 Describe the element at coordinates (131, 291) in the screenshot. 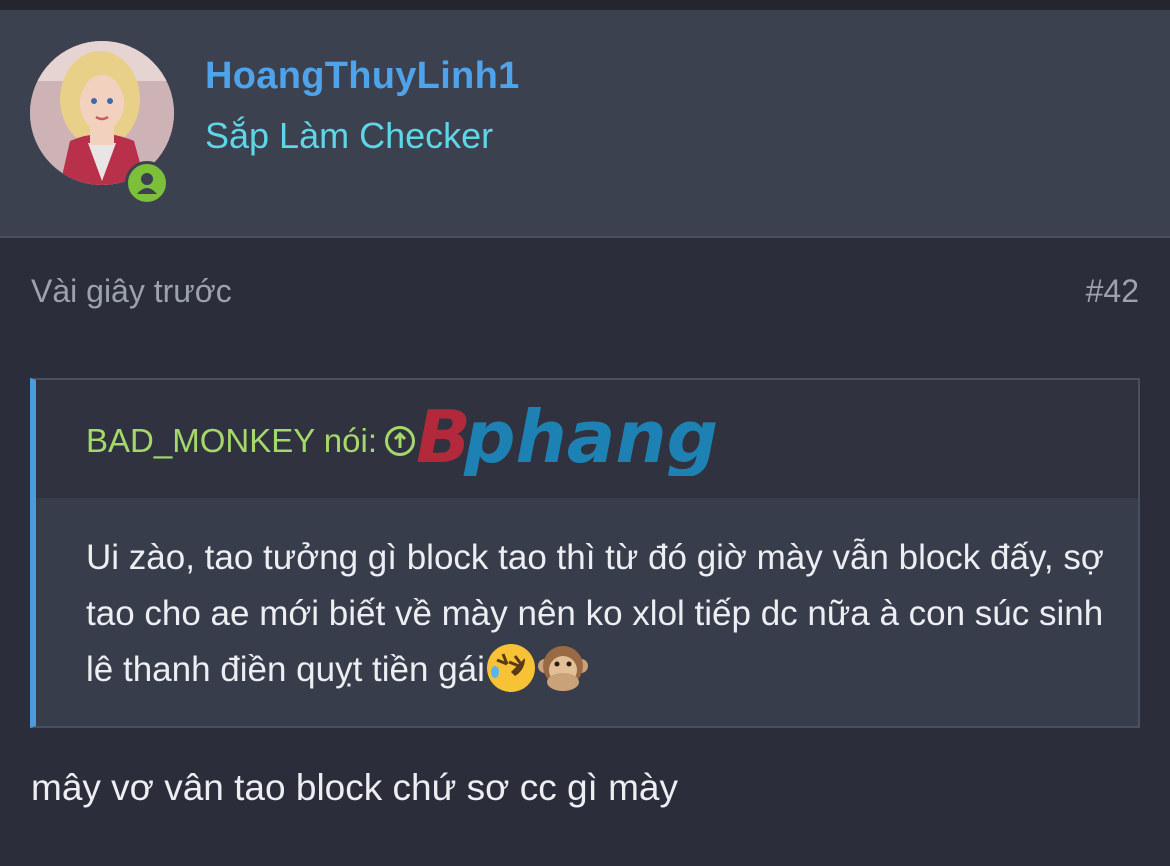

I see `post-timestamp: Vài giây trước` at that location.